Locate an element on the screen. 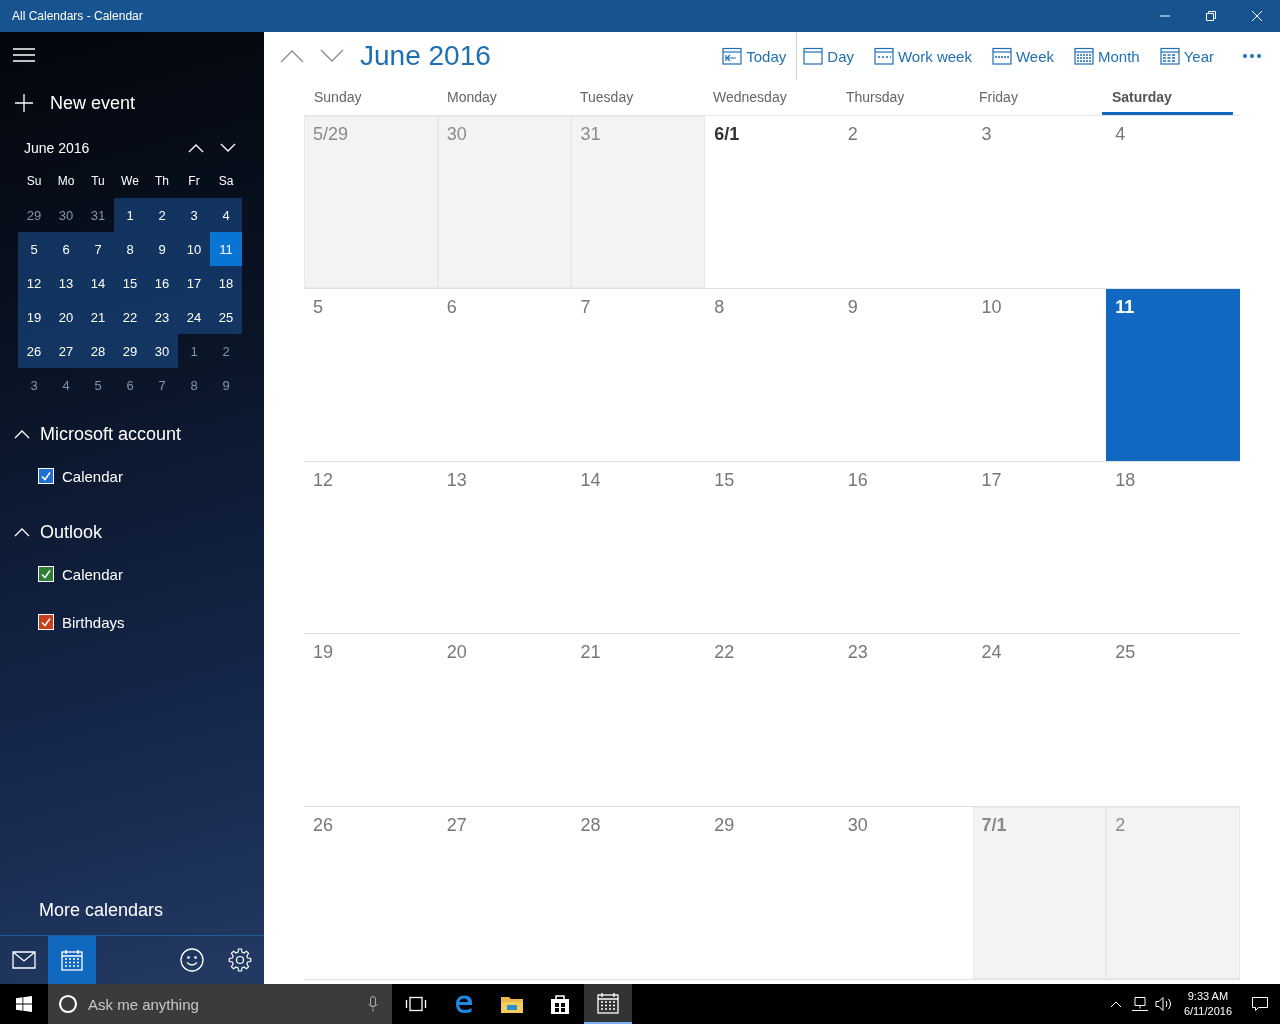 Image resolution: width=1280 pixels, height=1024 pixels. mini-day-cell: 14 is located at coordinates (98, 283).